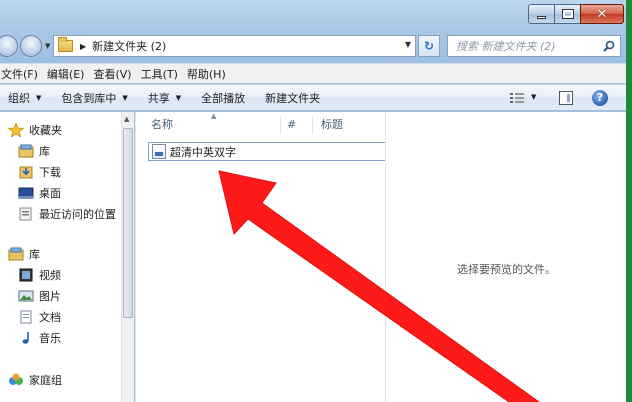 The width and height of the screenshot is (632, 402). I want to click on sidebar-item-recent-places: 最近访问的位置, so click(67, 214).